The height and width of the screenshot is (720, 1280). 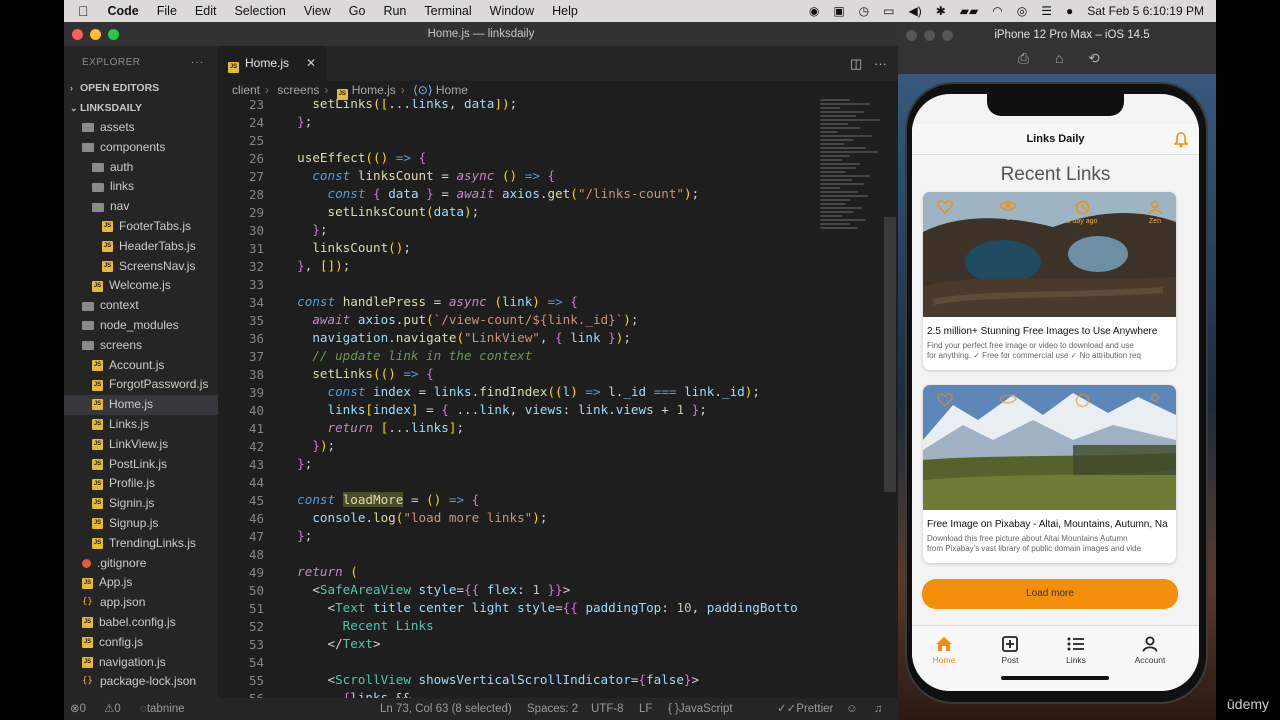 What do you see at coordinates (141, 564) in the screenshot?
I see `tree-item: .gitignore` at bounding box center [141, 564].